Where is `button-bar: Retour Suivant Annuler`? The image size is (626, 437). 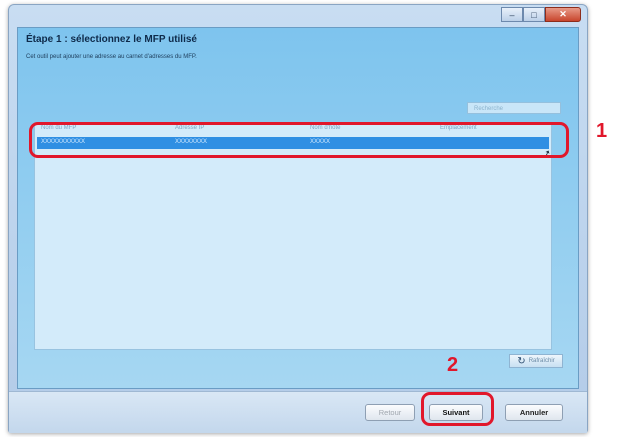 button-bar: Retour Suivant Annuler is located at coordinates (298, 412).